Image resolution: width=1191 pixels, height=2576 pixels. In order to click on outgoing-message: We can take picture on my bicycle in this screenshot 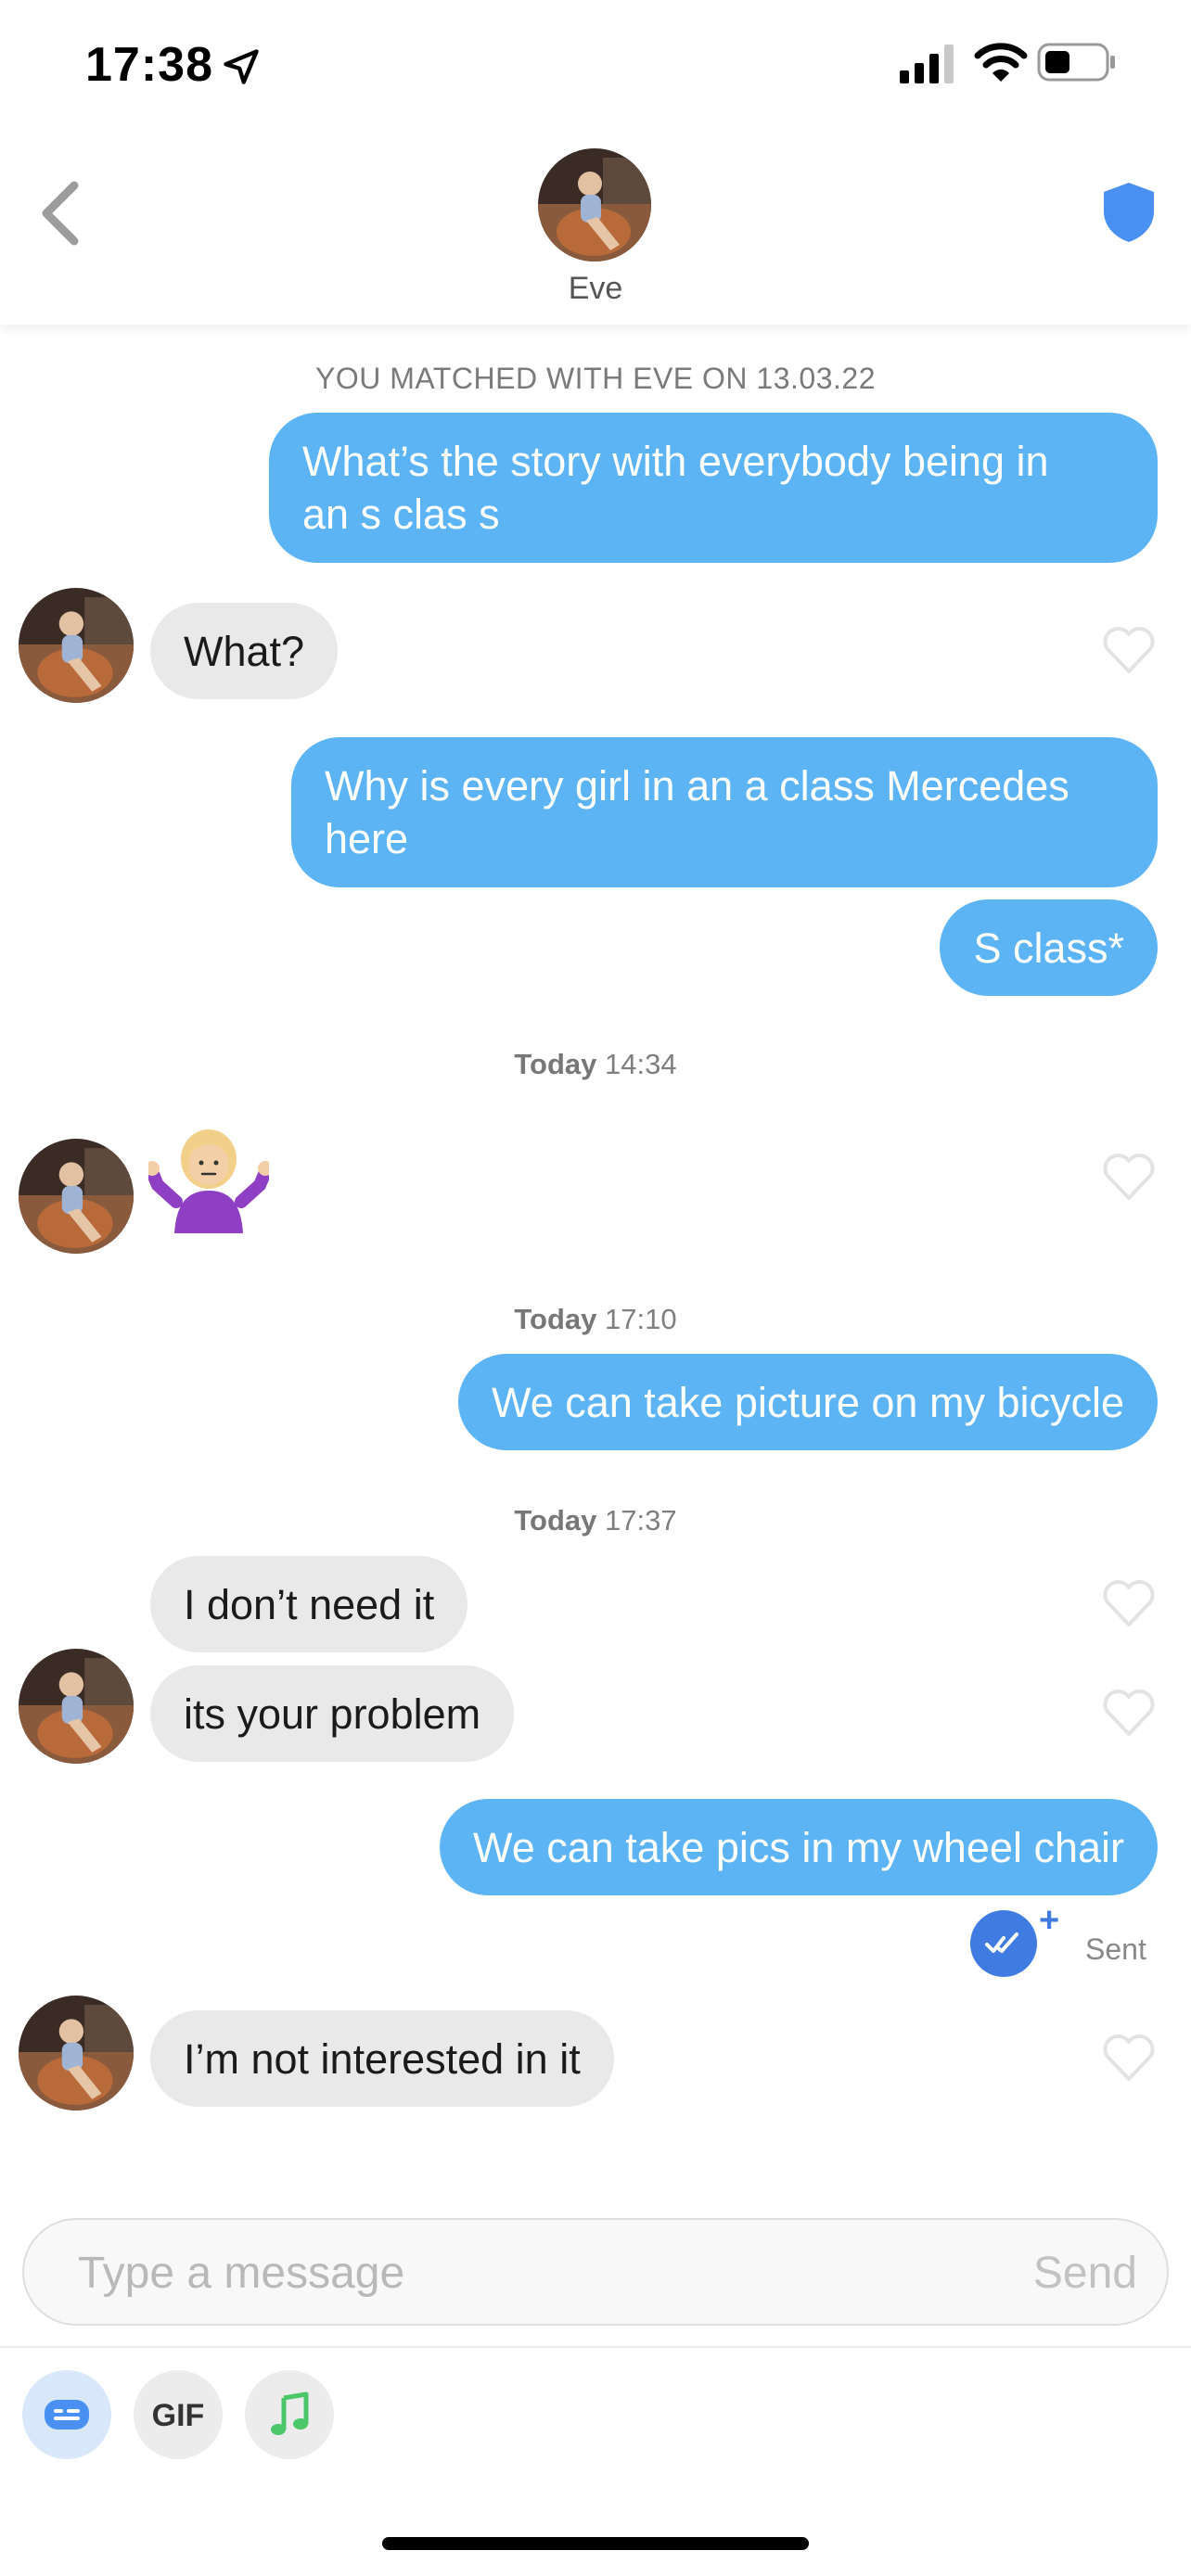, I will do `click(808, 1402)`.